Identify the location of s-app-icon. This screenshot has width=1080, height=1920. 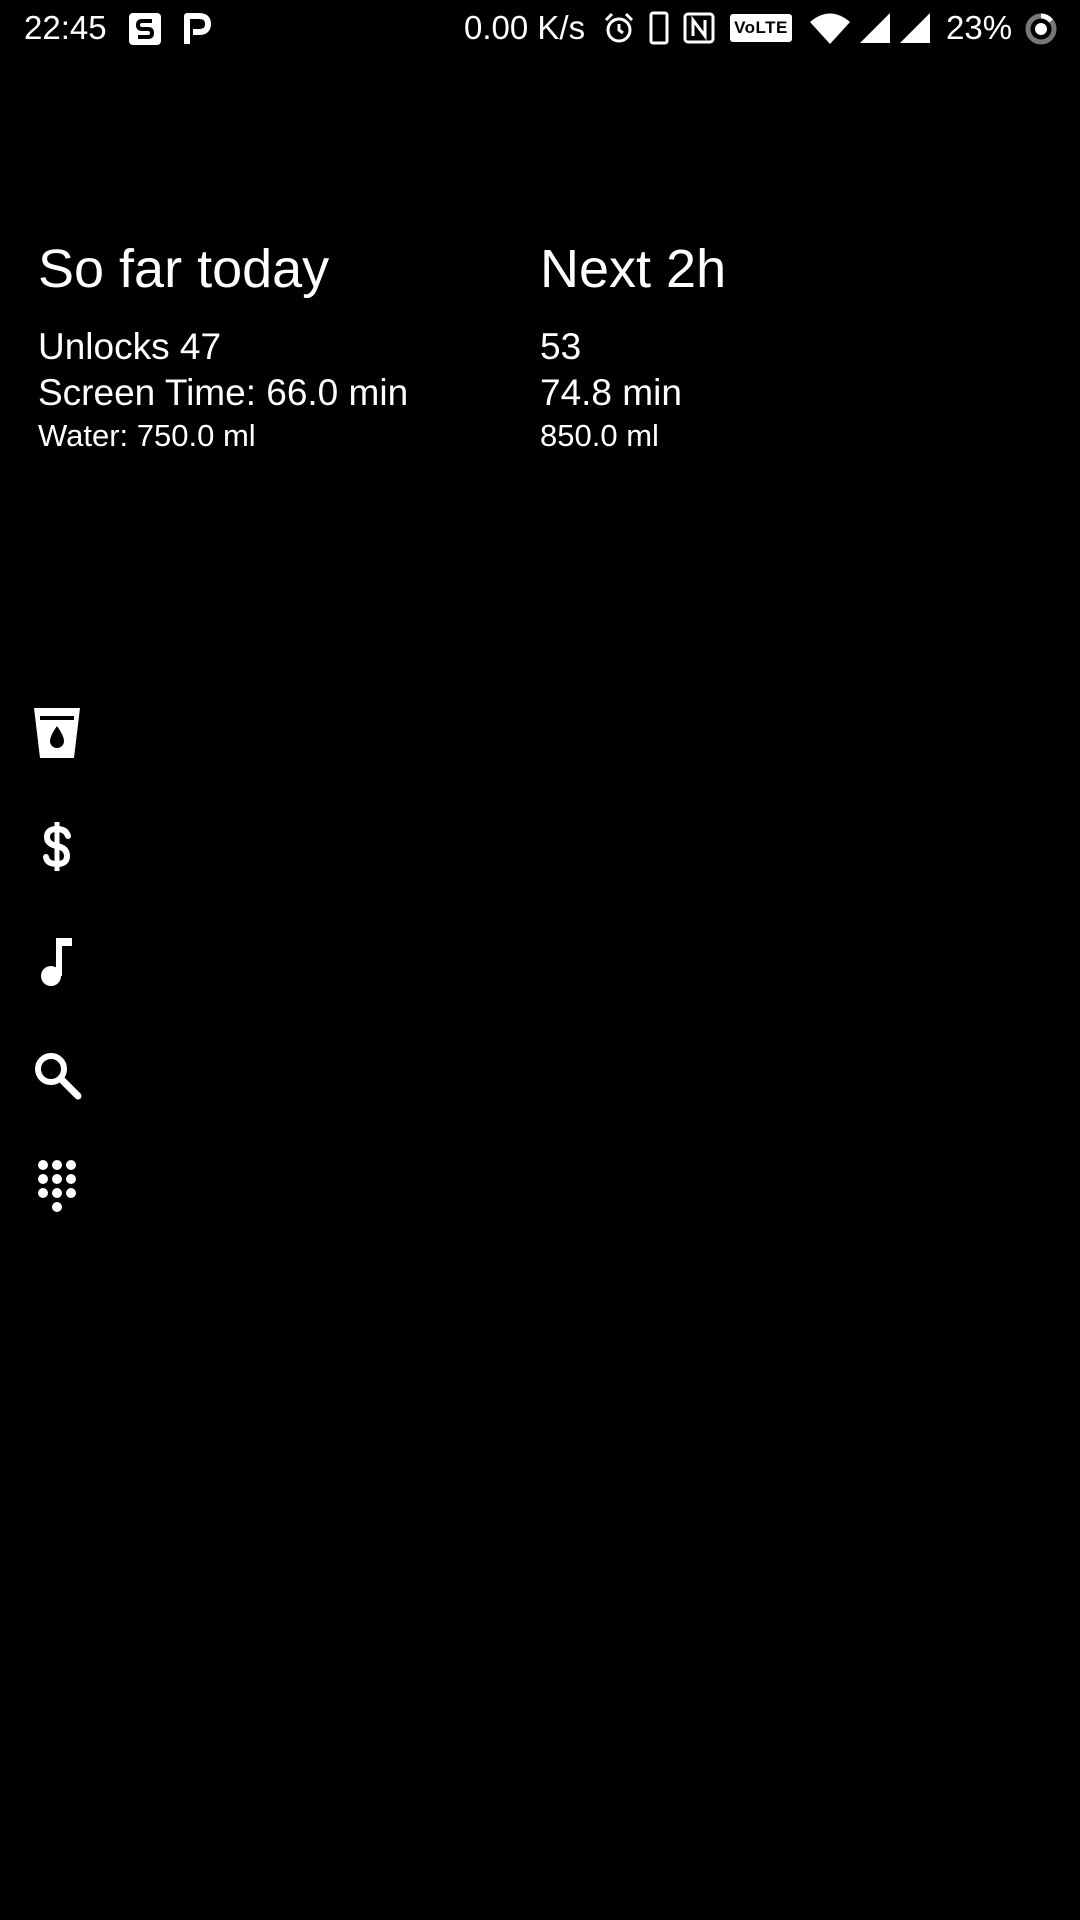
(145, 29).